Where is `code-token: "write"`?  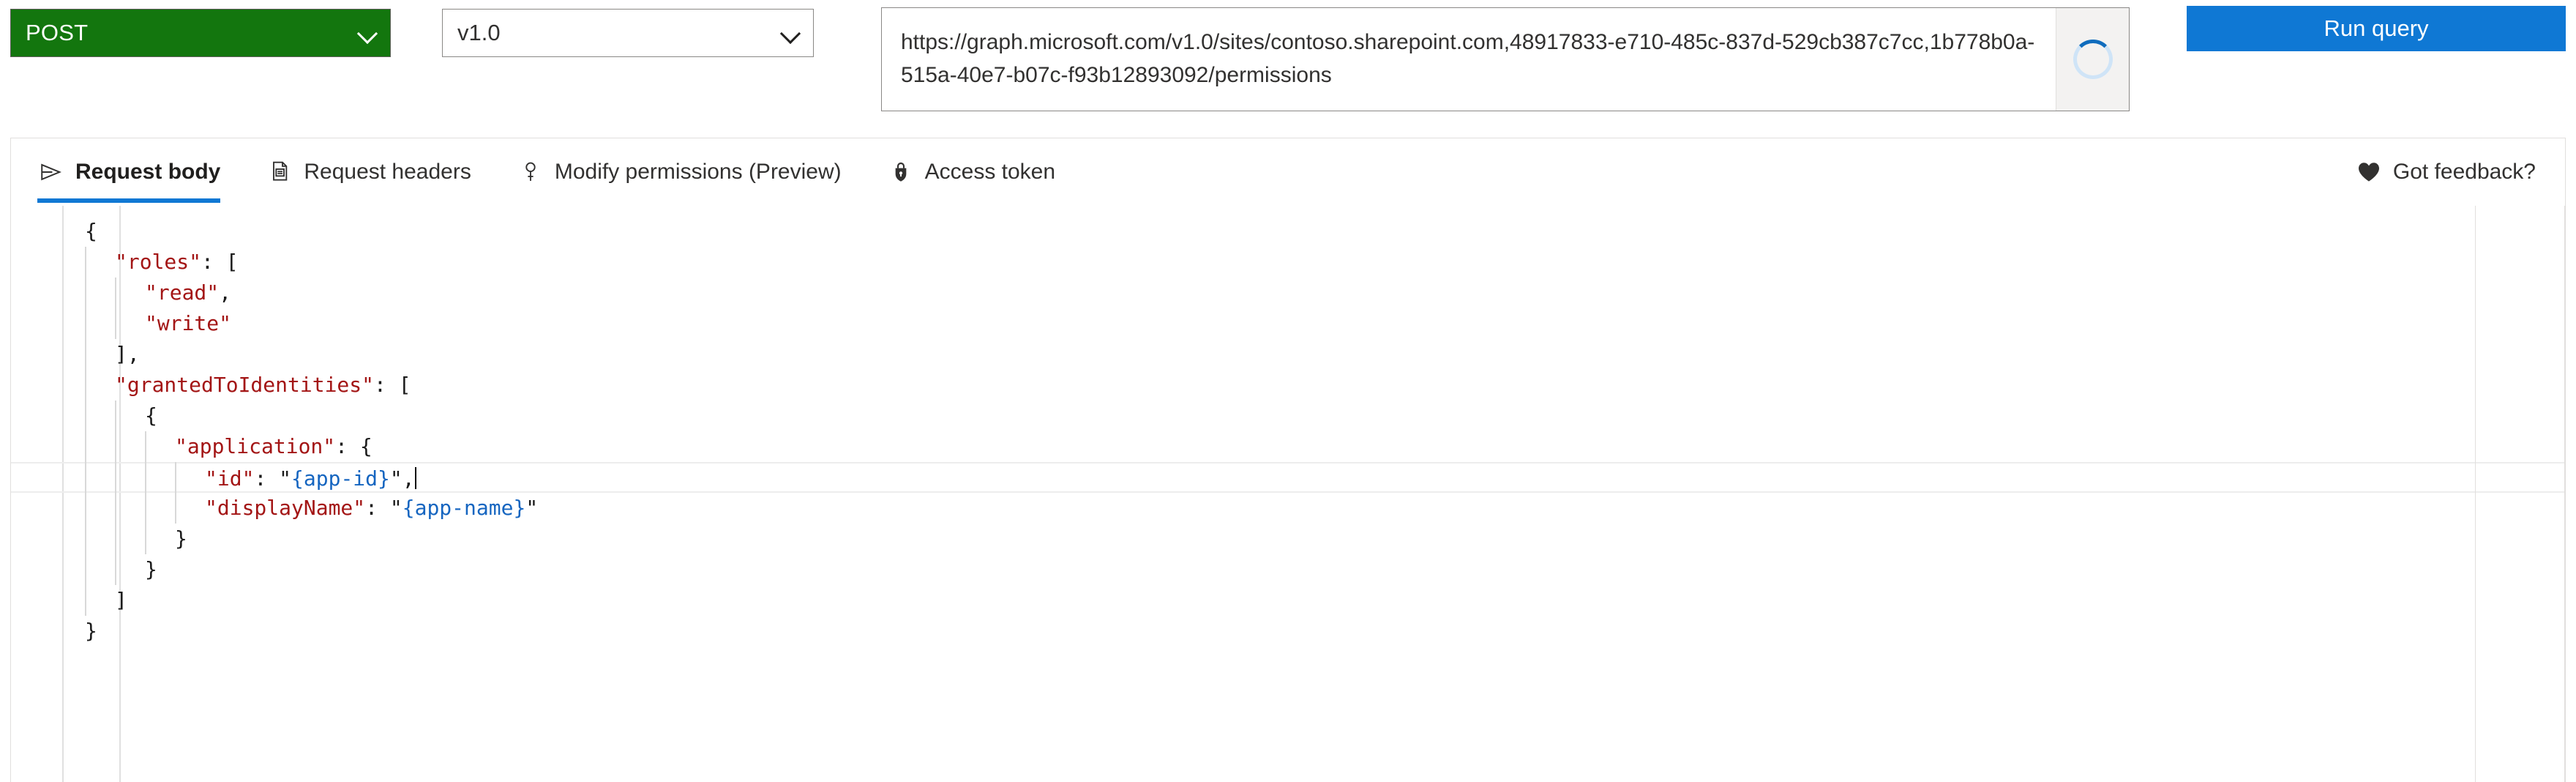 code-token: "write" is located at coordinates (188, 323).